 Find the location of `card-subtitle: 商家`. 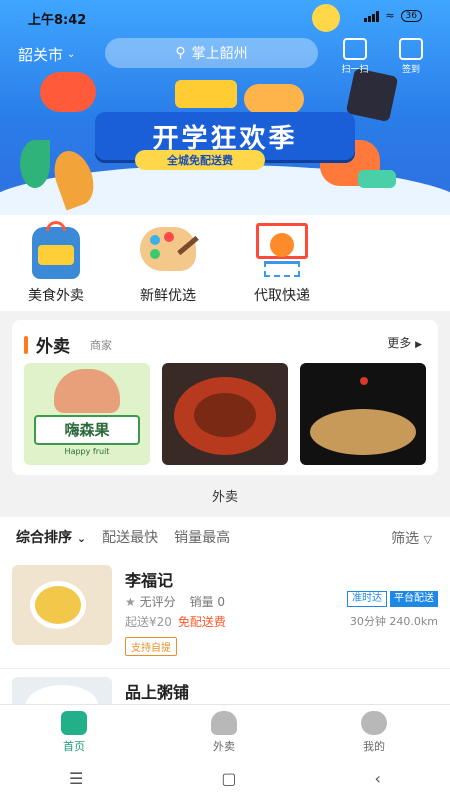

card-subtitle: 商家 is located at coordinates (101, 345).